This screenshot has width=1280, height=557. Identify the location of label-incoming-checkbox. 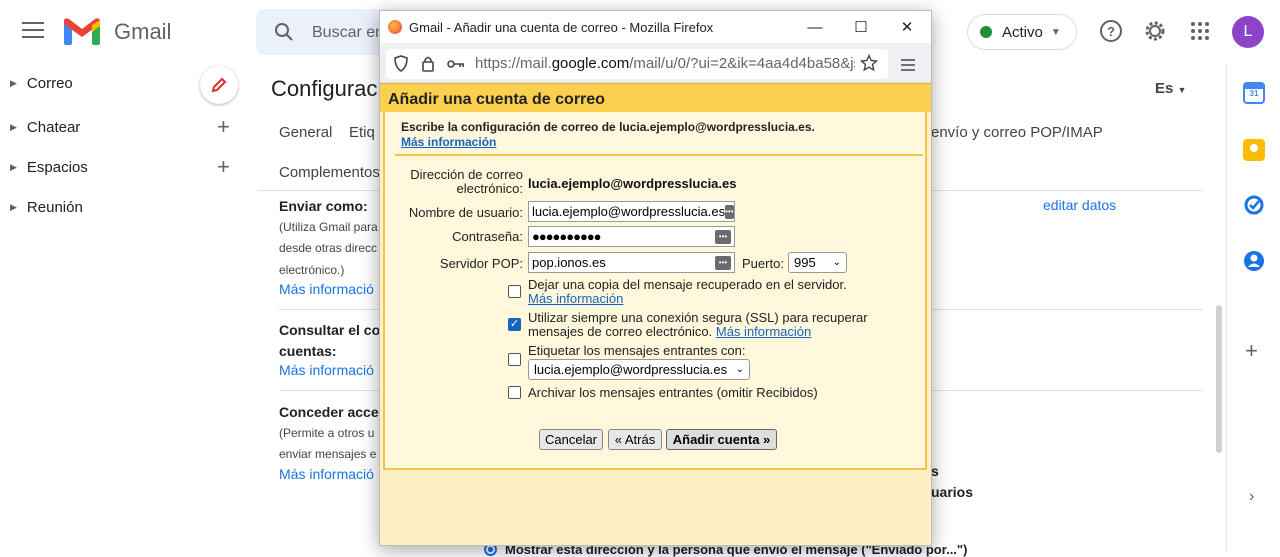
(514, 359).